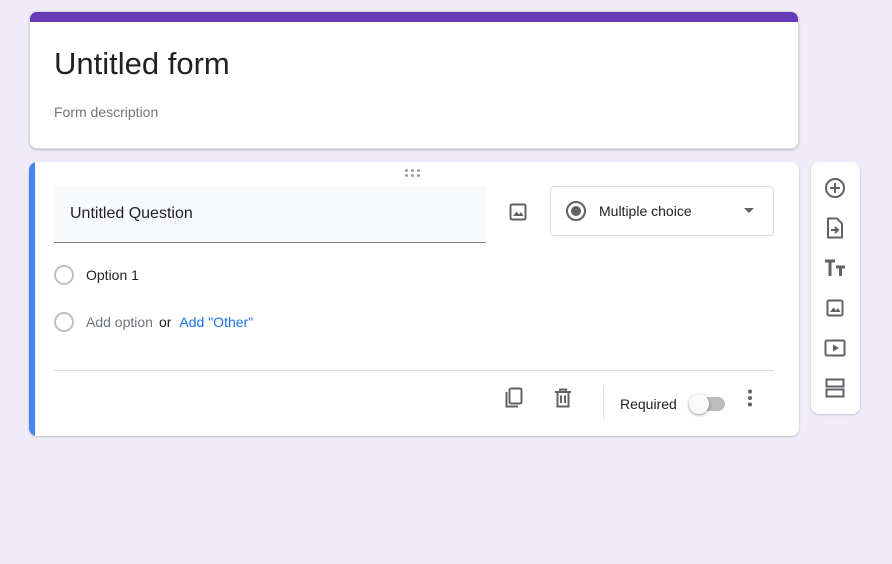 This screenshot has height=564, width=892. What do you see at coordinates (835, 188) in the screenshot?
I see `add-question-icon` at bounding box center [835, 188].